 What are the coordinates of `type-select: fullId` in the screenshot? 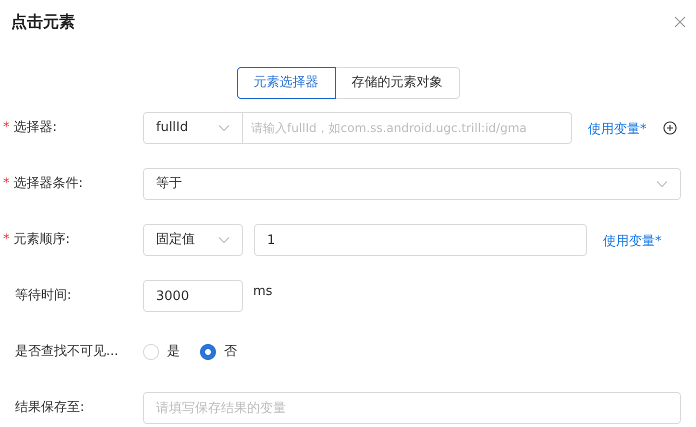 It's located at (193, 128).